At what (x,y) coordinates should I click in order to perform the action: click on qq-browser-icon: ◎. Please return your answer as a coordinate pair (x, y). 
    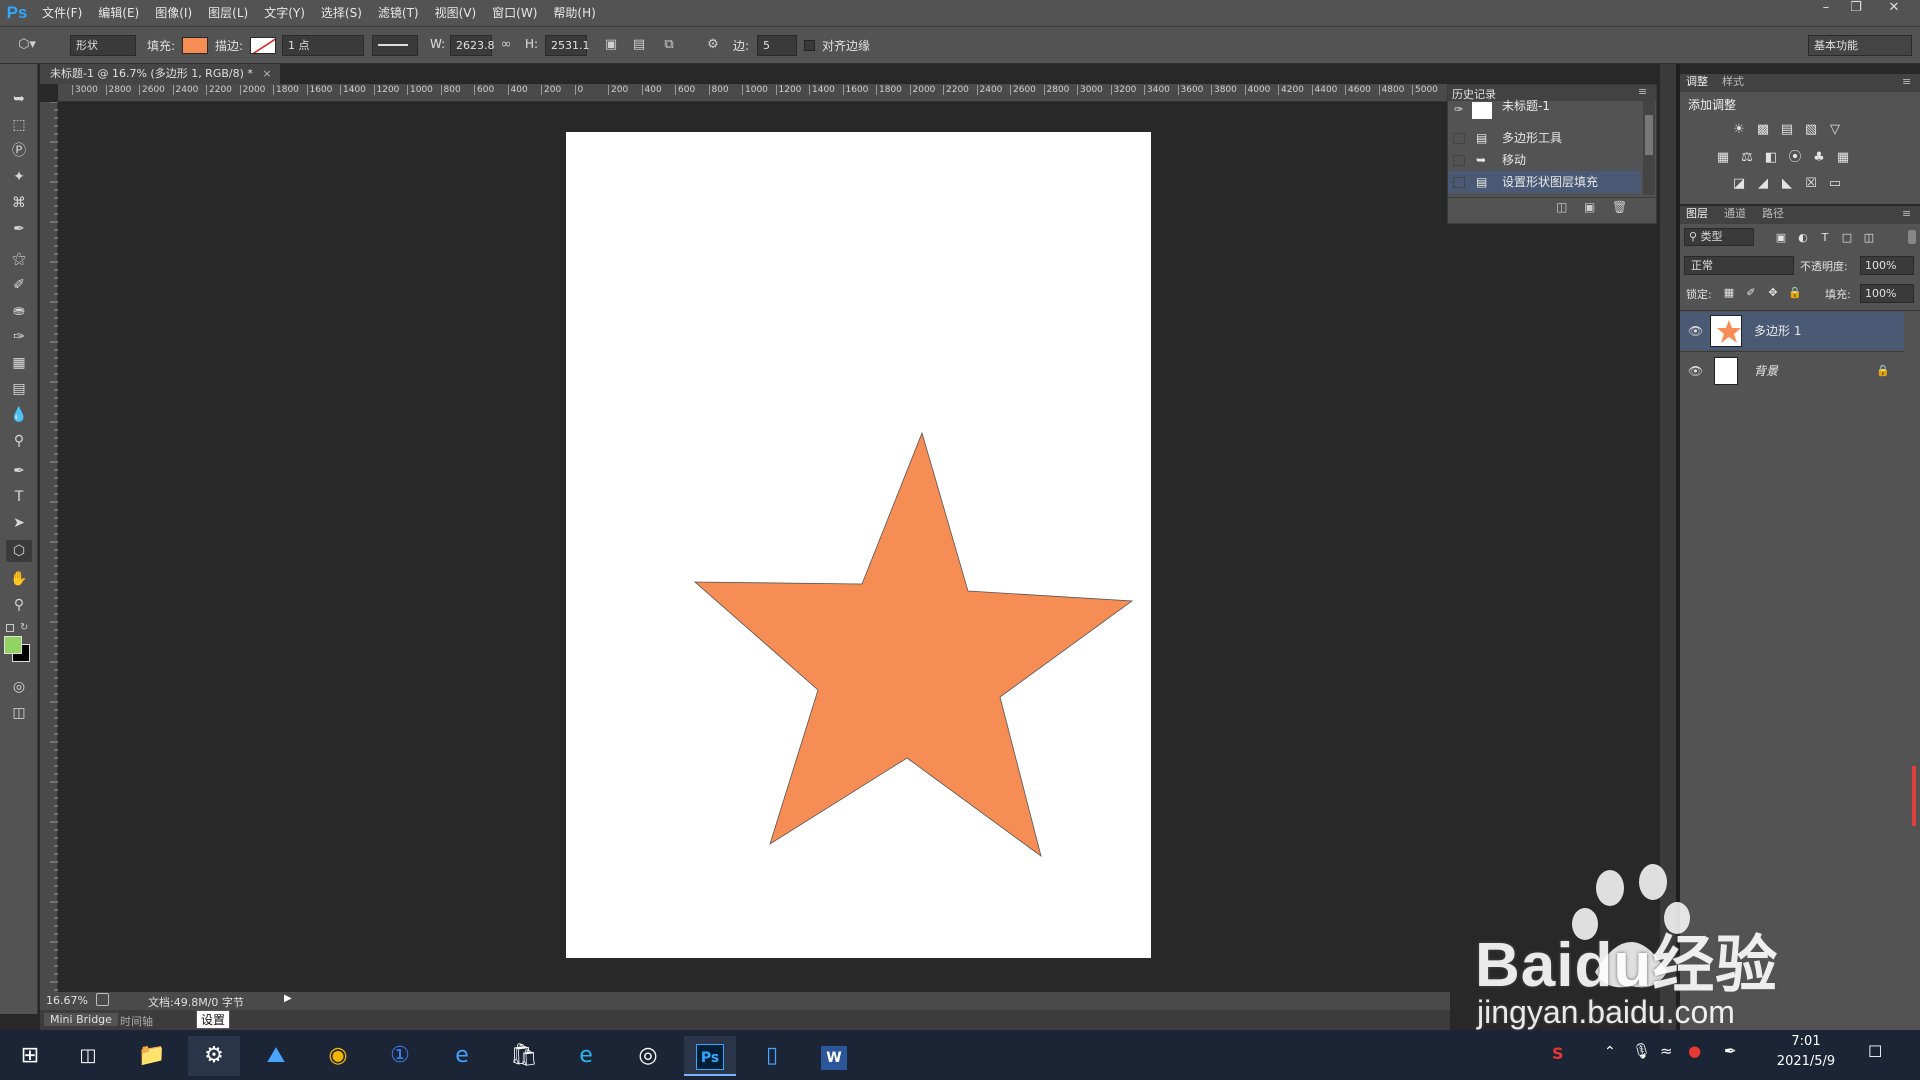
    Looking at the image, I should click on (648, 1056).